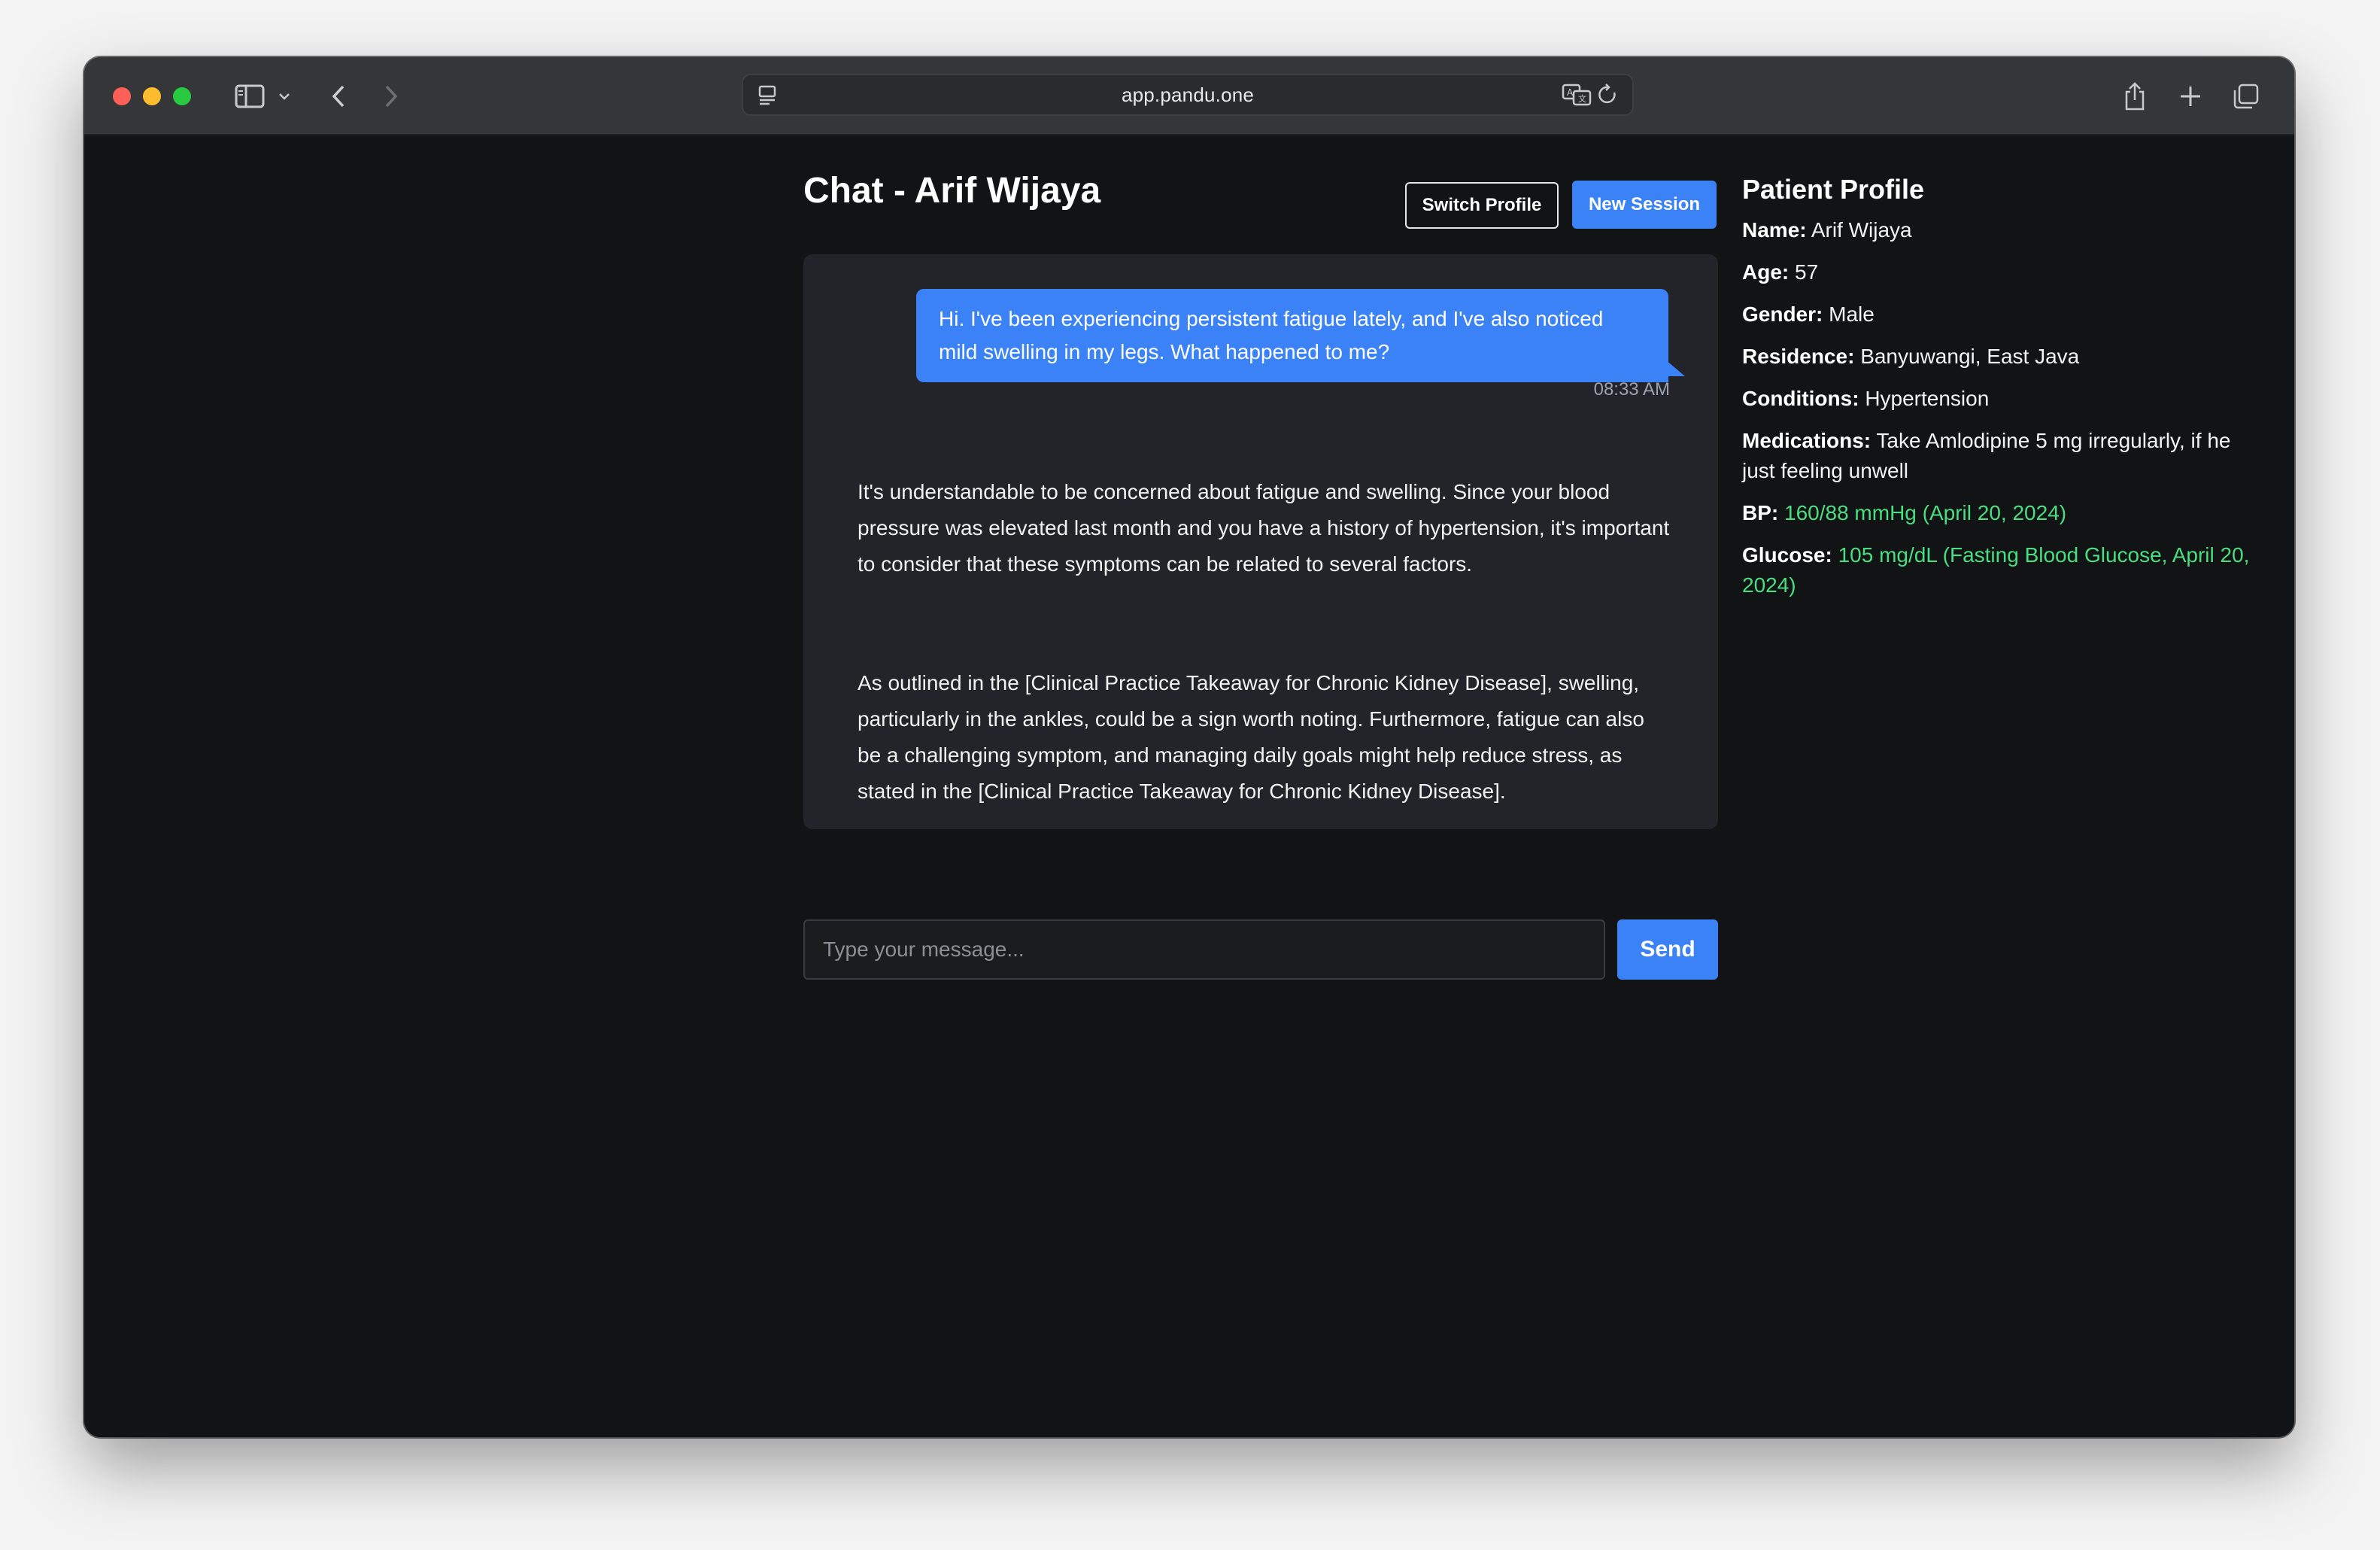 The height and width of the screenshot is (1550, 2380). I want to click on profile-residence: Residence: Banyuwangi, East Java, so click(1911, 356).